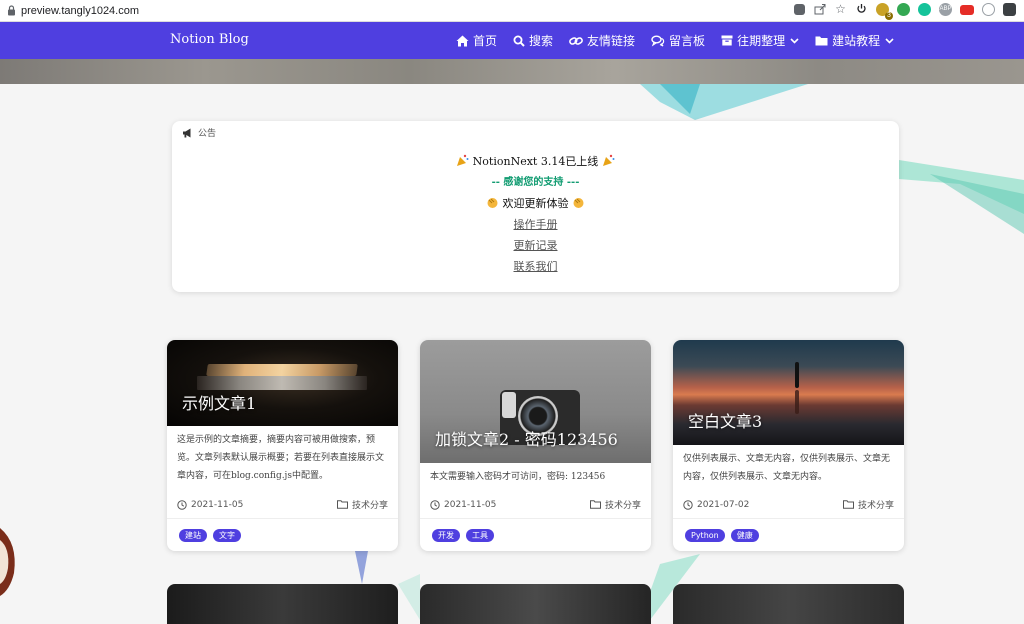 The image size is (1024, 624). Describe the element at coordinates (193, 535) in the screenshot. I see `post-tag: 建站` at that location.